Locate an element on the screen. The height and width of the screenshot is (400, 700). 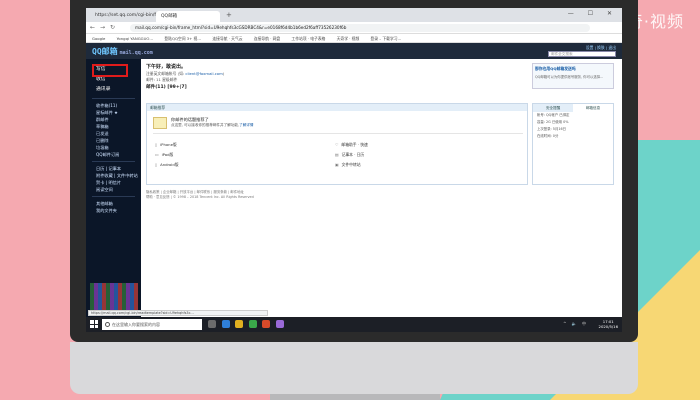
browser-tab-active: QQ邮箱 is located at coordinates (188, 16).